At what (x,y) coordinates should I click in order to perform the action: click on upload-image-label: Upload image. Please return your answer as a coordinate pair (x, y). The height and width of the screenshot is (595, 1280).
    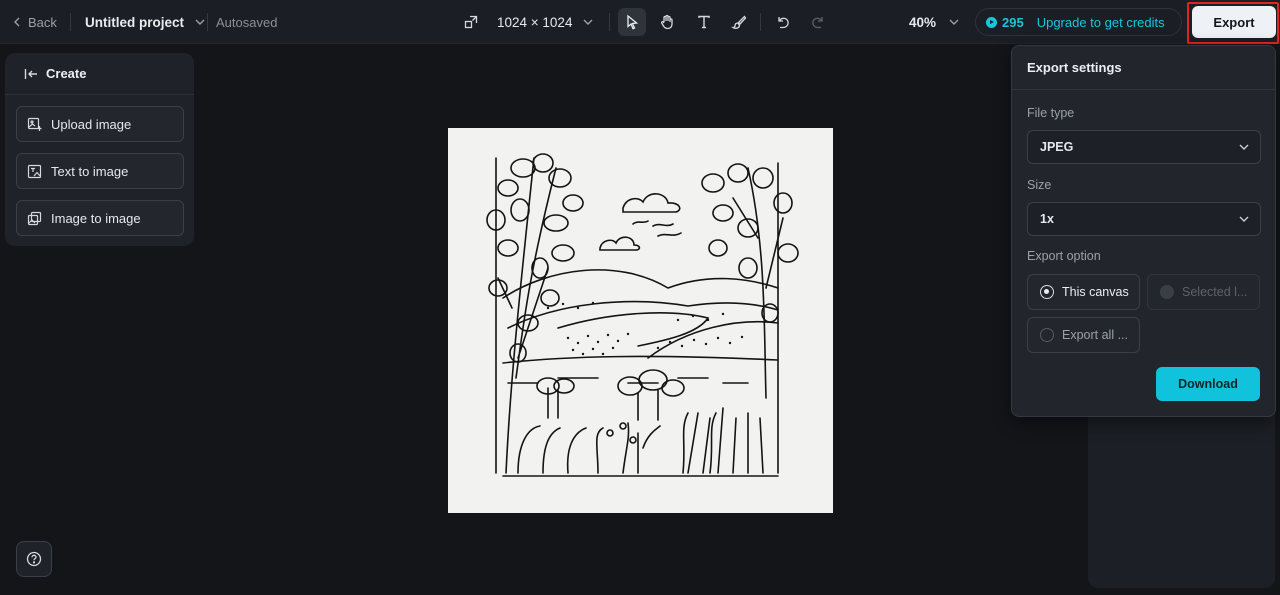
    Looking at the image, I should click on (91, 124).